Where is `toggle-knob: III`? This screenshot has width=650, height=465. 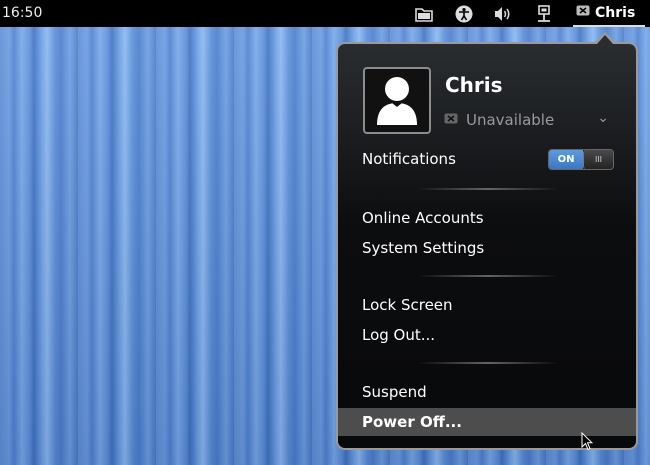 toggle-knob: III is located at coordinates (598, 159).